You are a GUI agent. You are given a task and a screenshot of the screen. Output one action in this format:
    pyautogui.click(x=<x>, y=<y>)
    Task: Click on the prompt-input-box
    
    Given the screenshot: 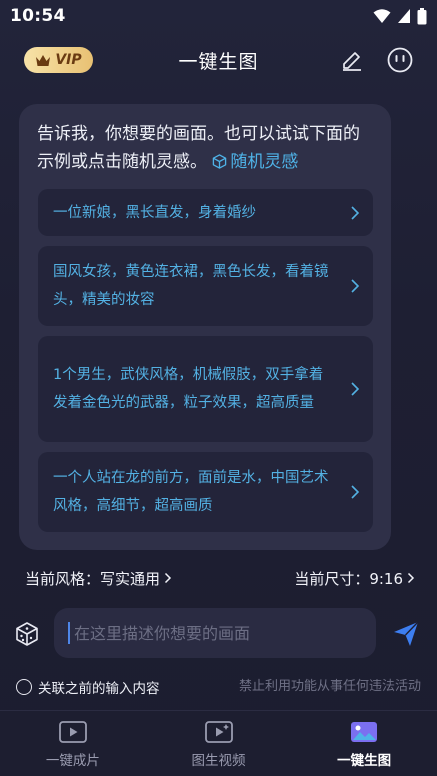 What is the action you would take?
    pyautogui.click(x=215, y=633)
    